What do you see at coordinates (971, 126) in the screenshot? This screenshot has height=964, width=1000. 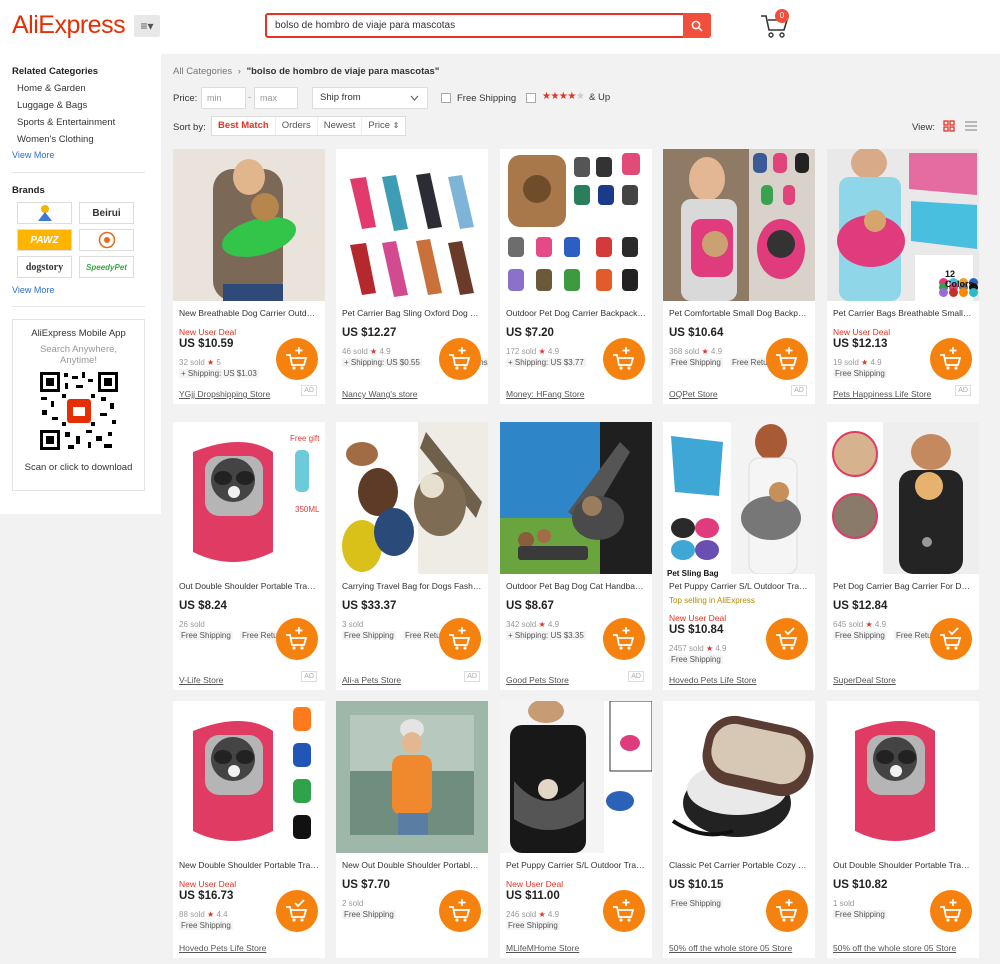 I see `list-view-icon` at bounding box center [971, 126].